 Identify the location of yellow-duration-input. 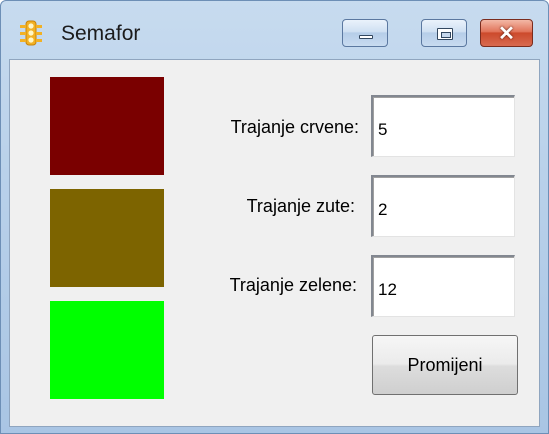
(443, 206).